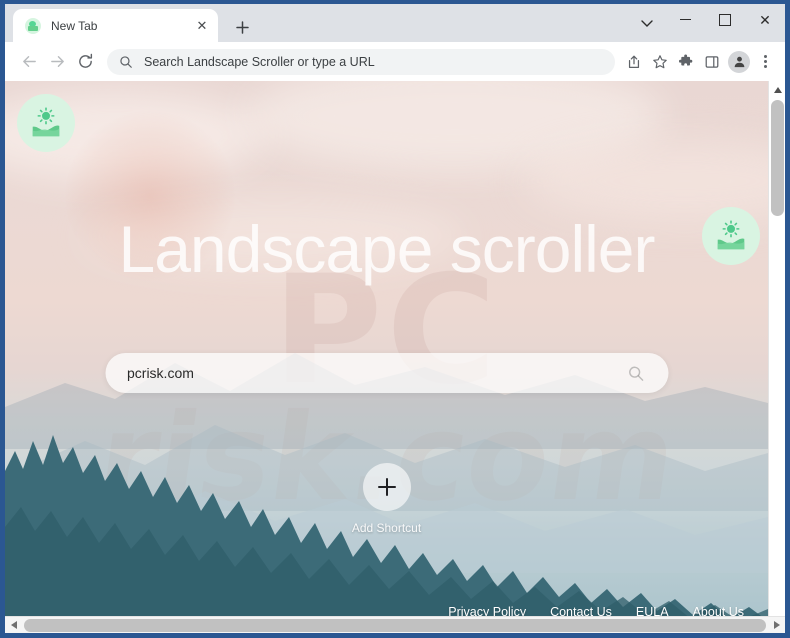 Image resolution: width=790 pixels, height=638 pixels. I want to click on browser-toolbar: Search Landscape Scroller or type a URL, so click(395, 61).